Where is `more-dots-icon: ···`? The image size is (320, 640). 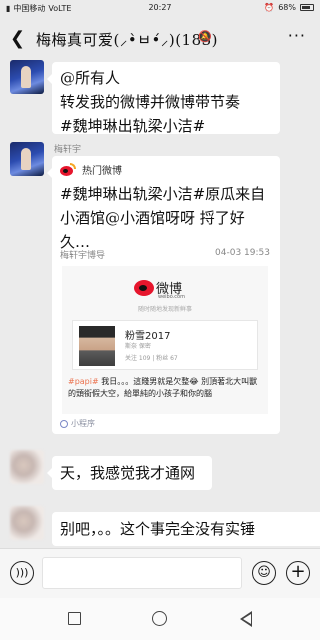
more-dots-icon: ··· is located at coordinates (297, 35).